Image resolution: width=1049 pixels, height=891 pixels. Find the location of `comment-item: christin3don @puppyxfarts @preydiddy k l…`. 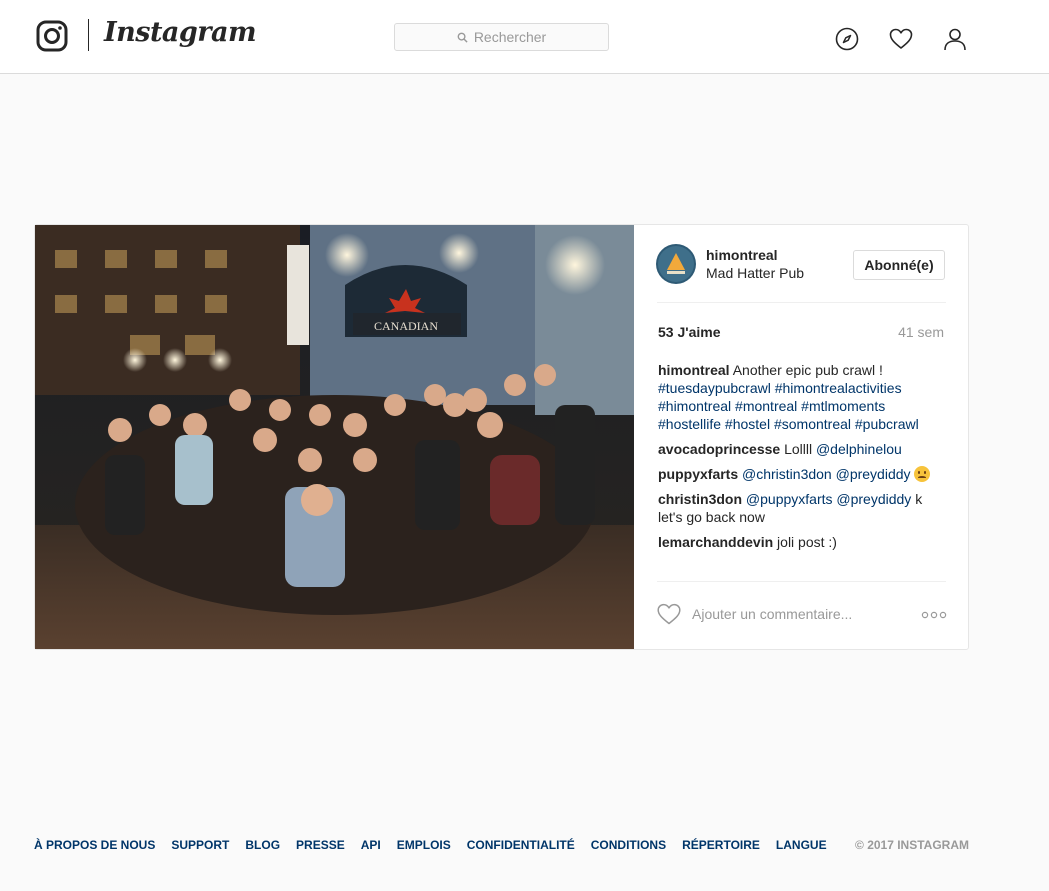

comment-item: christin3don @puppyxfarts @preydiddy k l… is located at coordinates (803, 508).